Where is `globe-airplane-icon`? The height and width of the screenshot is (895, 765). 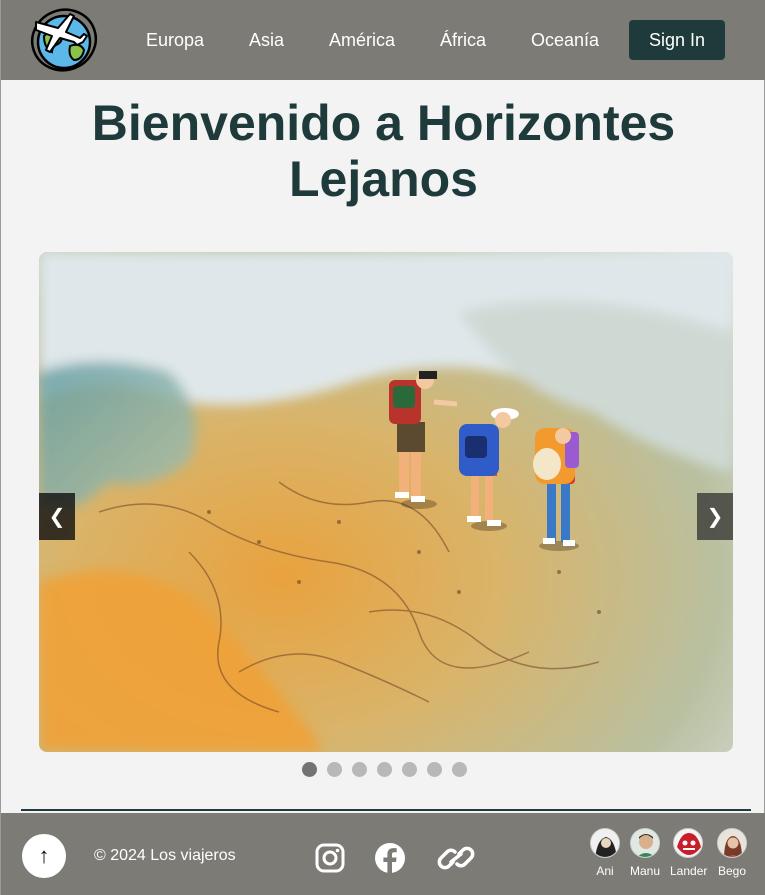
globe-airplane-icon is located at coordinates (64, 39).